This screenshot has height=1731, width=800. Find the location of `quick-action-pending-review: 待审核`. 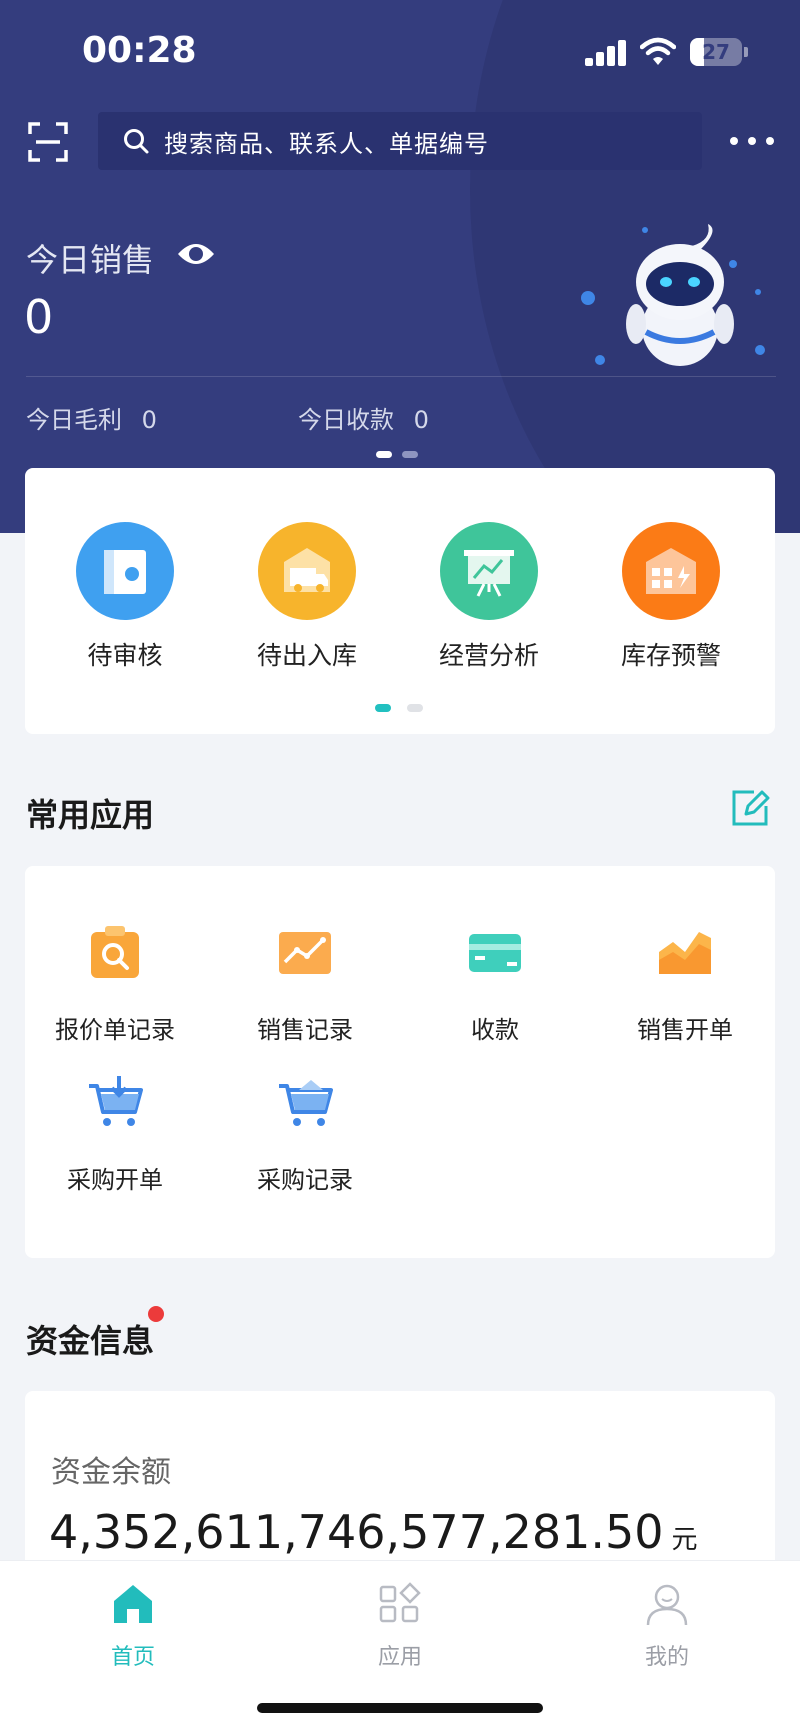

quick-action-pending-review: 待审核 is located at coordinates (125, 597).